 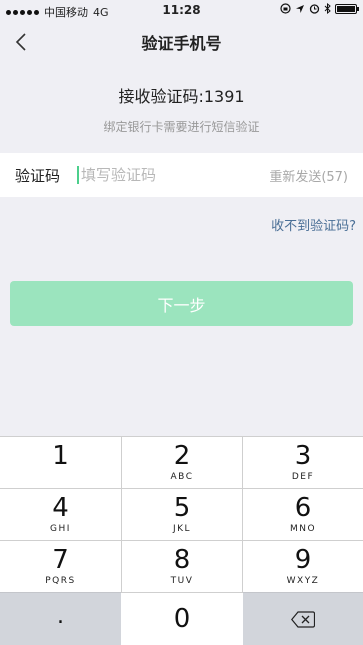 I want to click on key-number: ., so click(x=60, y=616).